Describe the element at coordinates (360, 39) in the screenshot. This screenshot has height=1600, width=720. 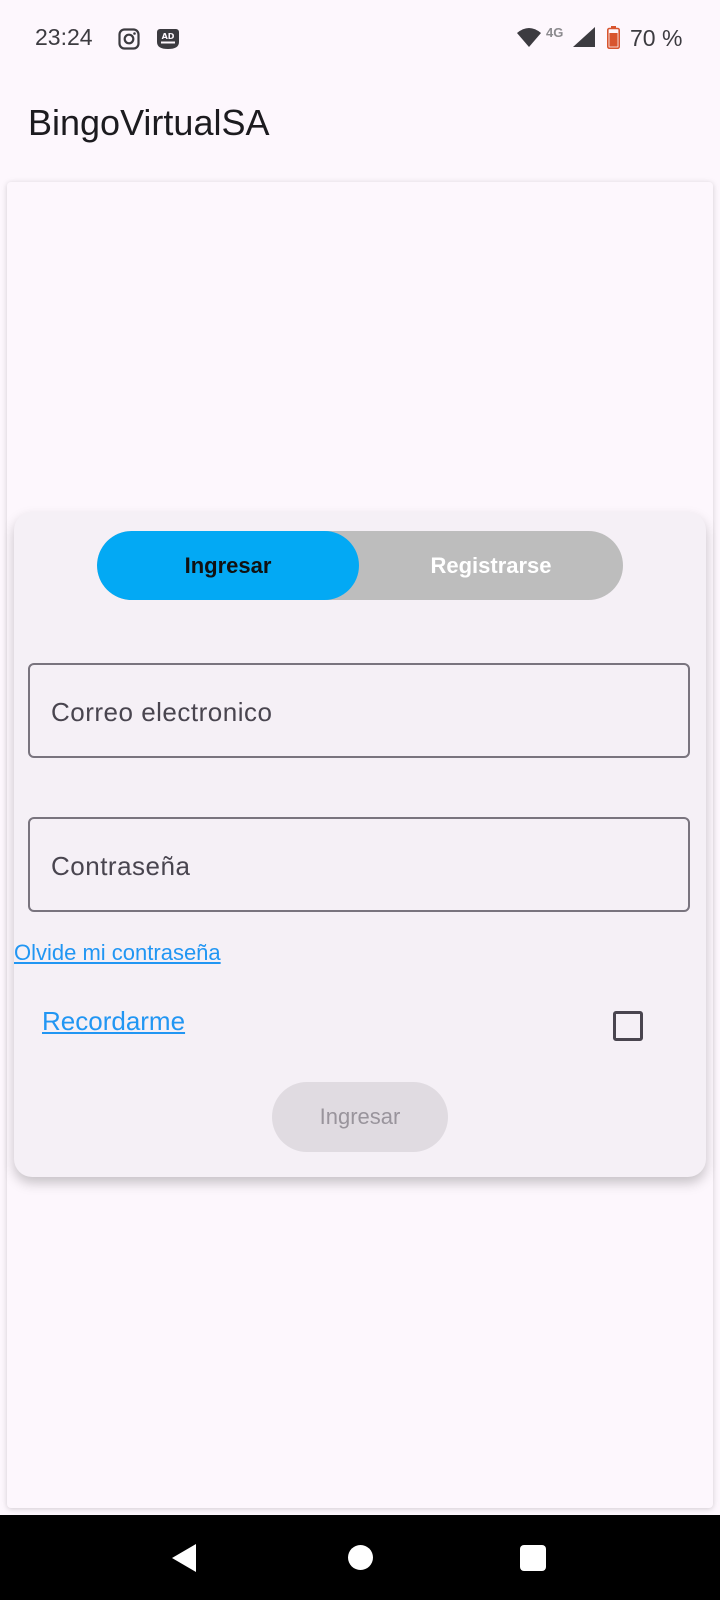
I see `status-bar: 23:24 AD 4G 70 %` at that location.